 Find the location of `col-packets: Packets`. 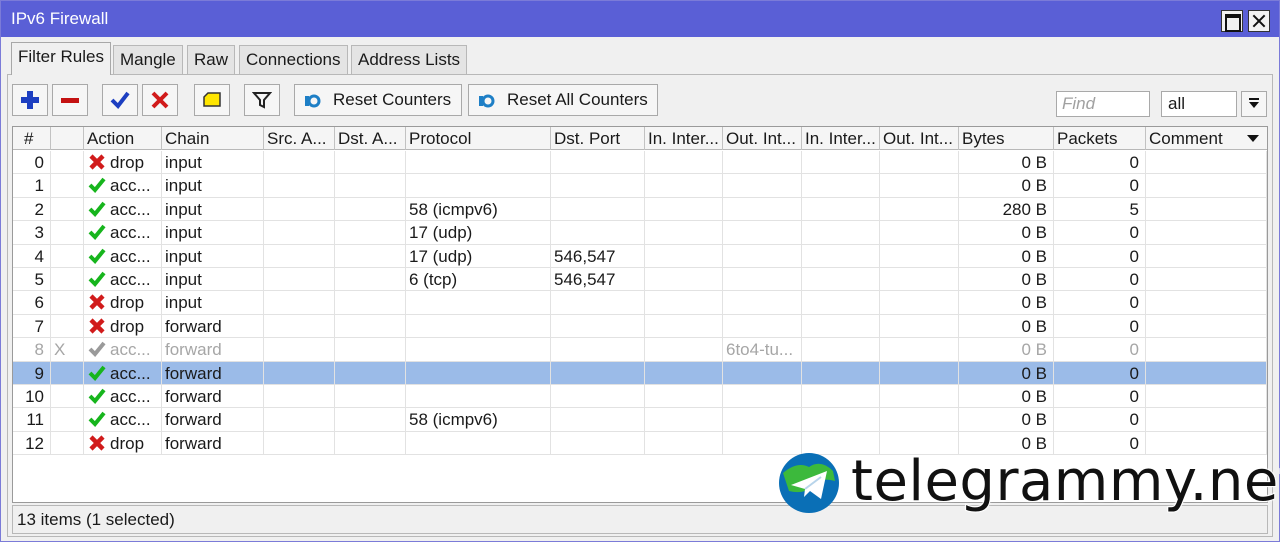

col-packets: Packets is located at coordinates (1100, 138).